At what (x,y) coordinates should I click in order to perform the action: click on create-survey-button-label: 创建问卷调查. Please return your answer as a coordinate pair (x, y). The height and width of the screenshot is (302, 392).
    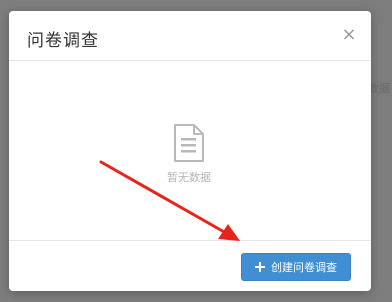
    Looking at the image, I should click on (304, 267).